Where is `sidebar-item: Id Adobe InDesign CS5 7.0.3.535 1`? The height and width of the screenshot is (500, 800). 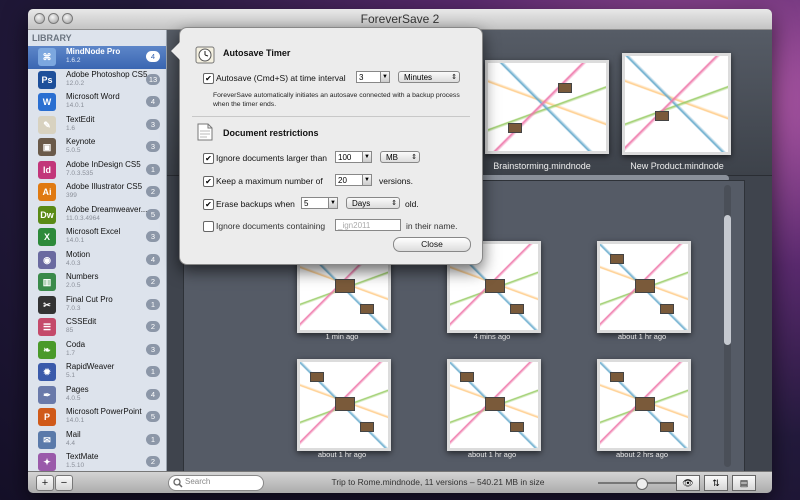 sidebar-item: Id Adobe InDesign CS5 7.0.3.535 1 is located at coordinates (97, 170).